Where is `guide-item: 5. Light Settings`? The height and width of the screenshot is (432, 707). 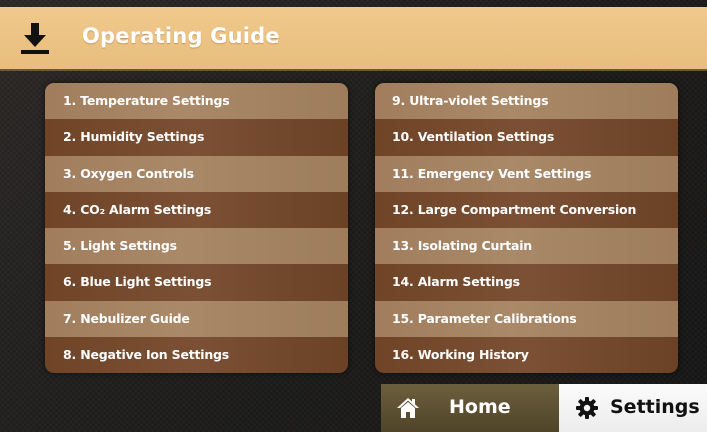 guide-item: 5. Light Settings is located at coordinates (196, 246).